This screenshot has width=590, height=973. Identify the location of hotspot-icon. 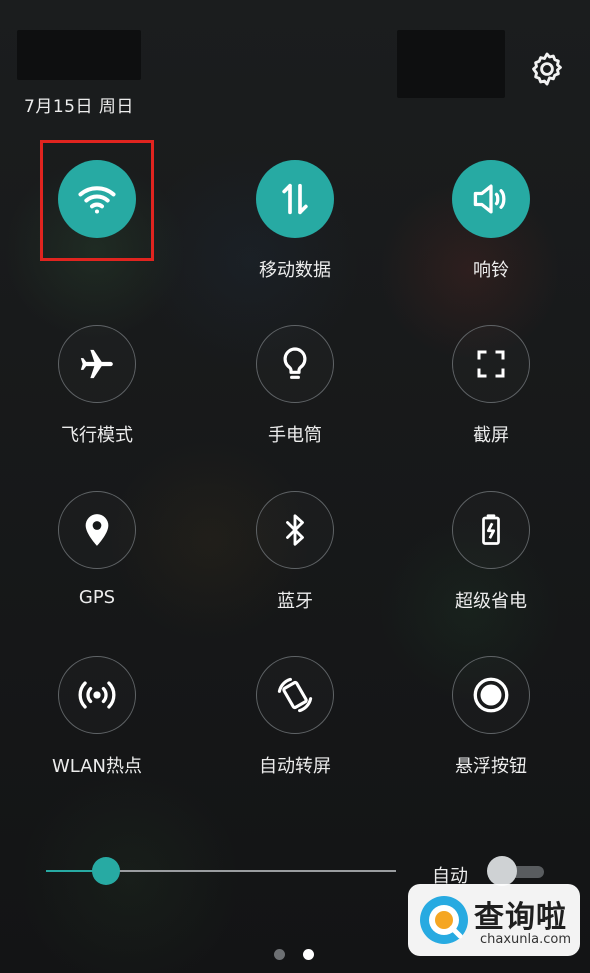
(97, 695).